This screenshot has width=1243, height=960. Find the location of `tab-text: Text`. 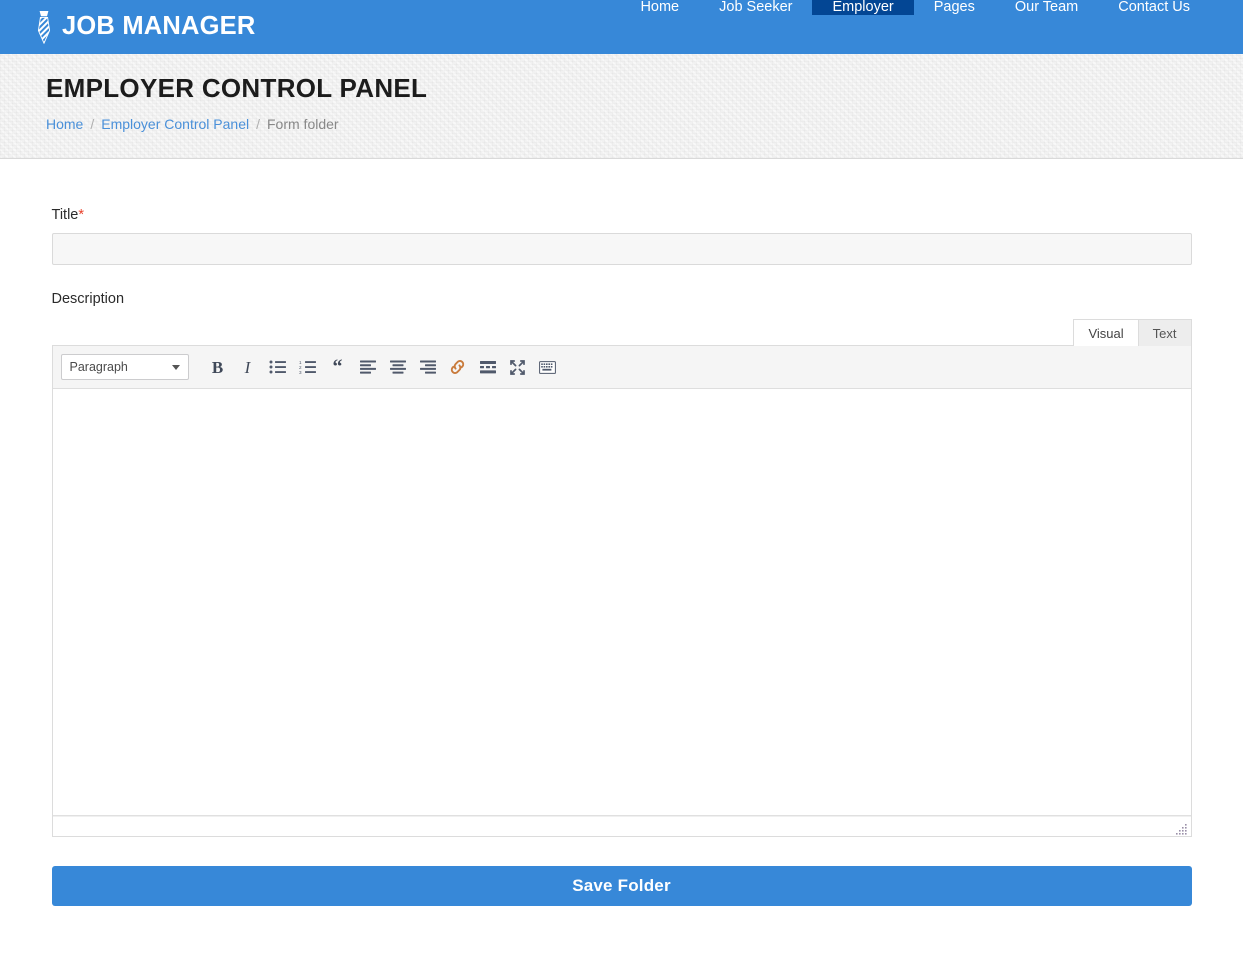

tab-text: Text is located at coordinates (1164, 332).